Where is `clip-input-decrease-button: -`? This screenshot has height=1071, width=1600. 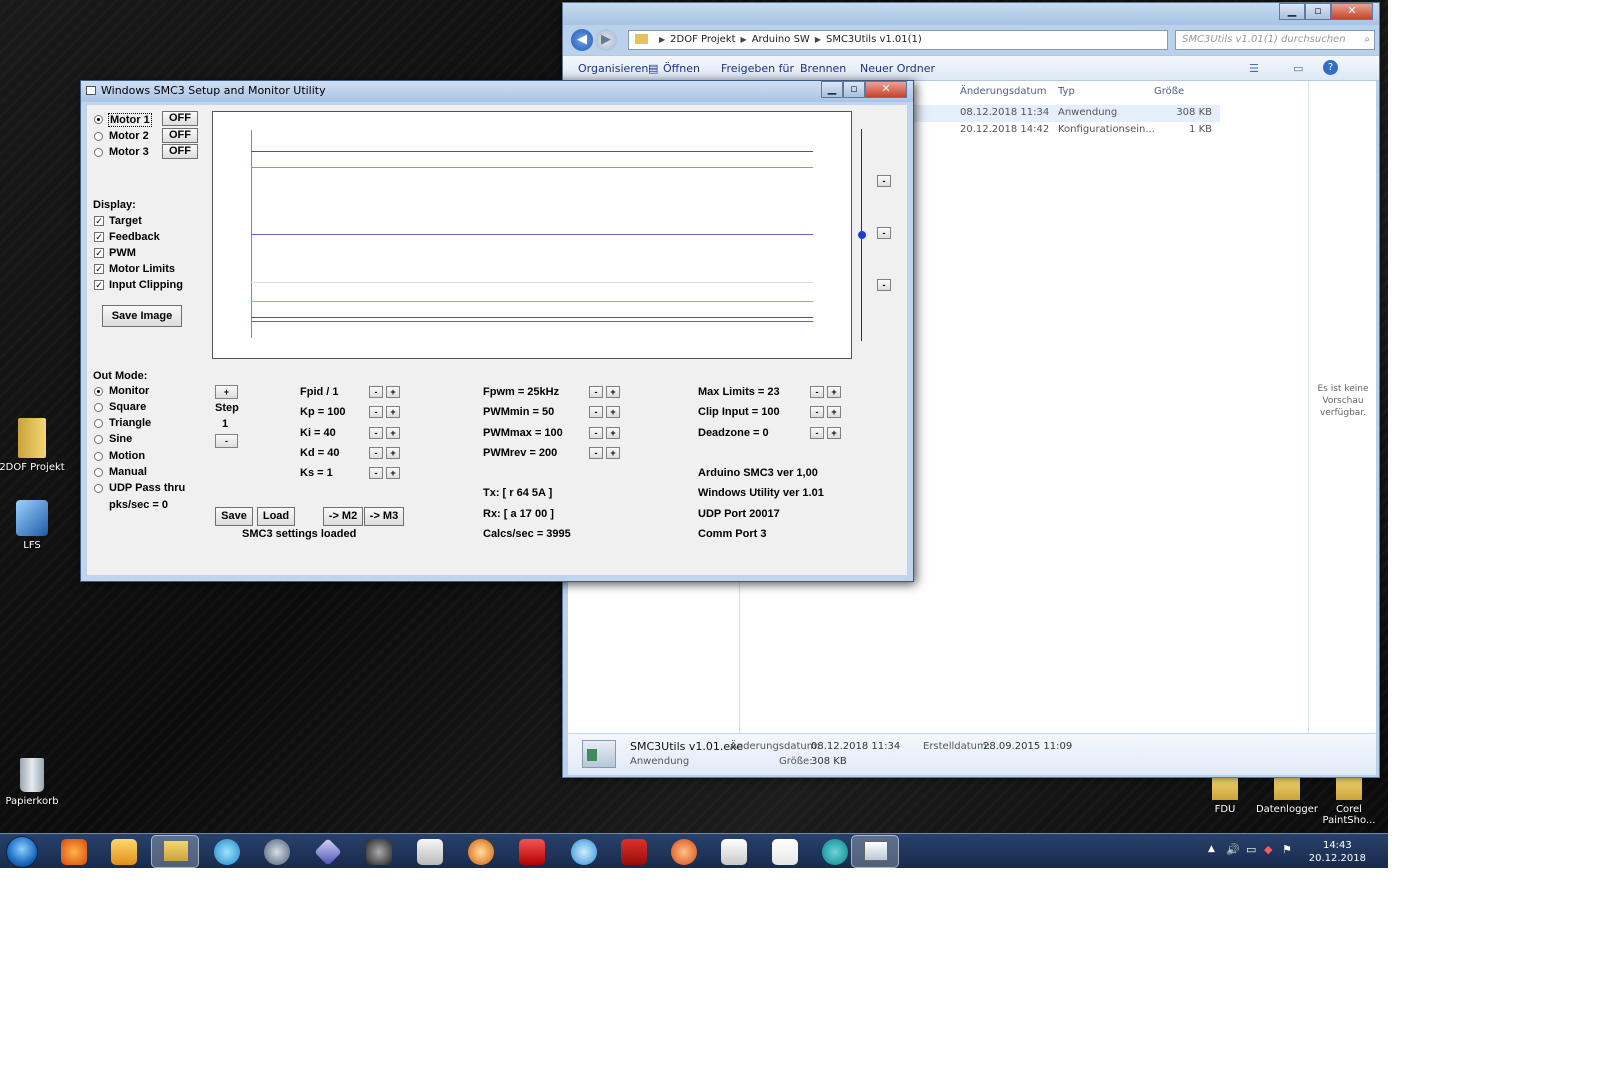 clip-input-decrease-button: - is located at coordinates (817, 412).